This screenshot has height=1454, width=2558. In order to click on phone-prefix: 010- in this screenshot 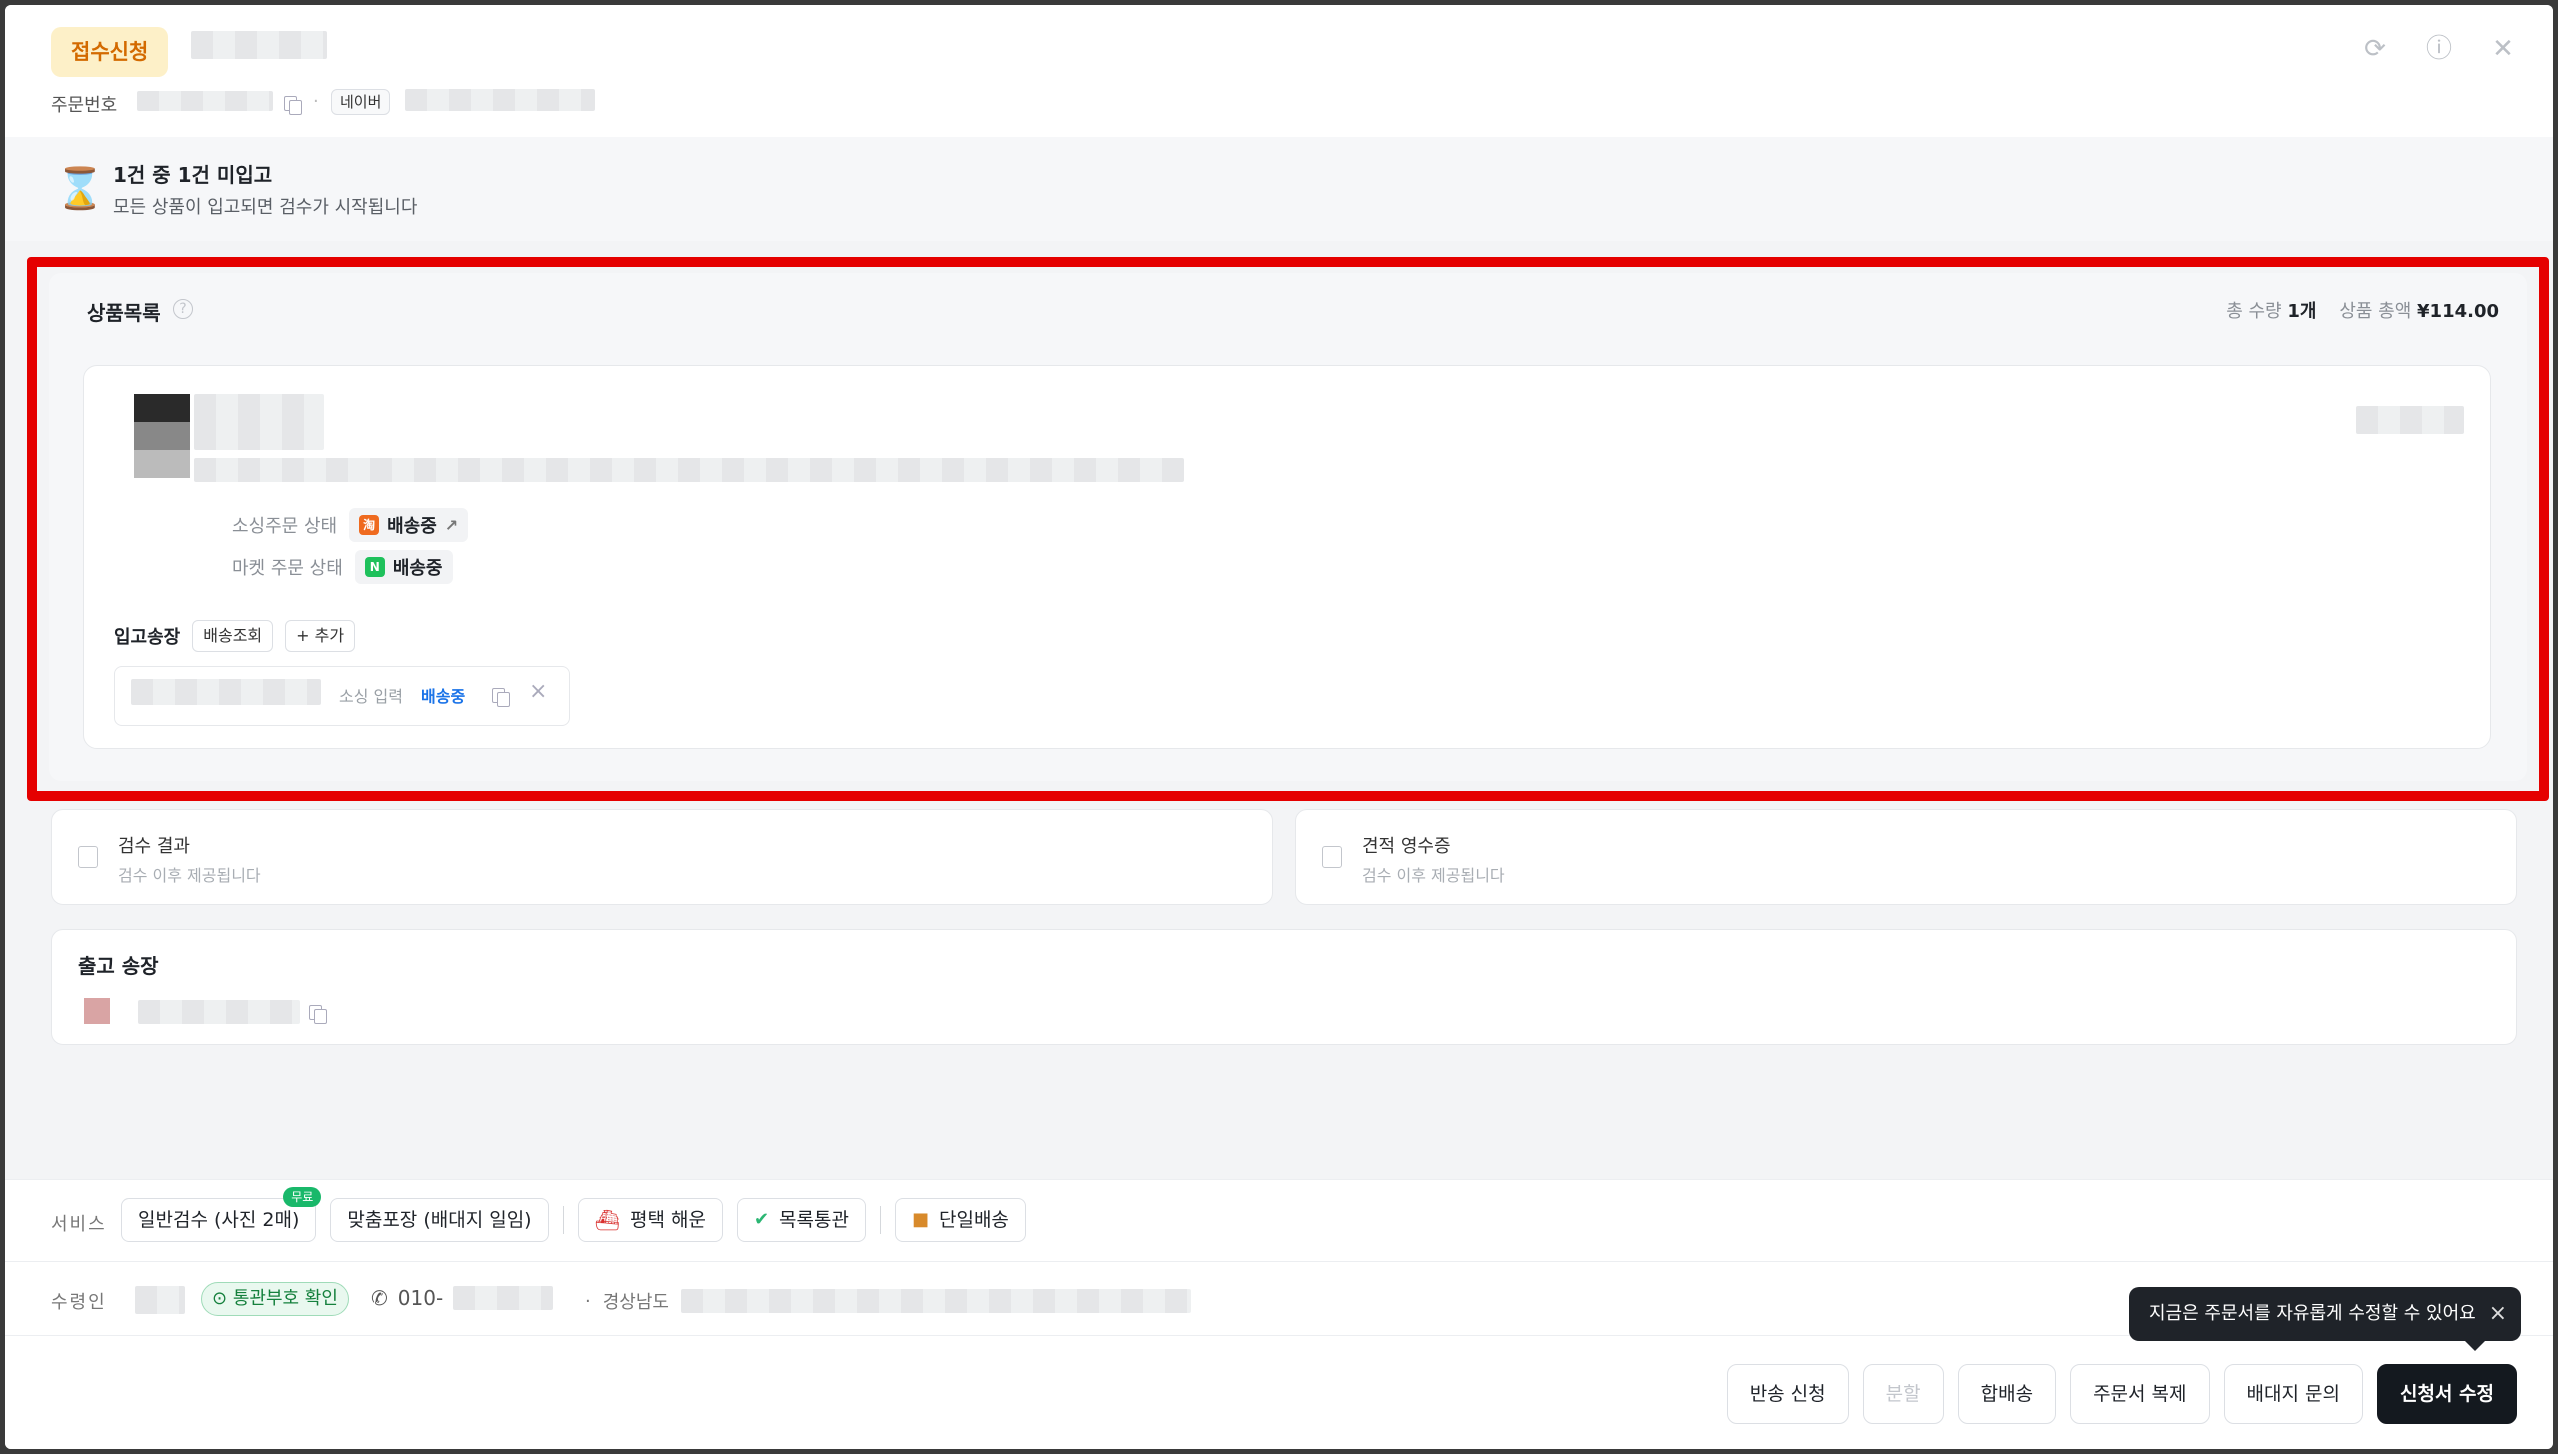, I will do `click(420, 1298)`.